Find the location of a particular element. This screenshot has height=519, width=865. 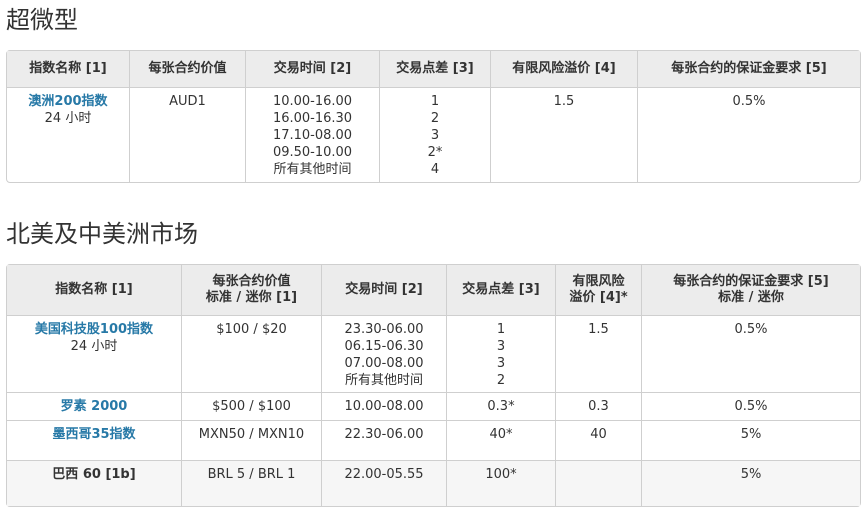

index-name-cell: 澳洲200指数 24 小时 is located at coordinates (68, 135).